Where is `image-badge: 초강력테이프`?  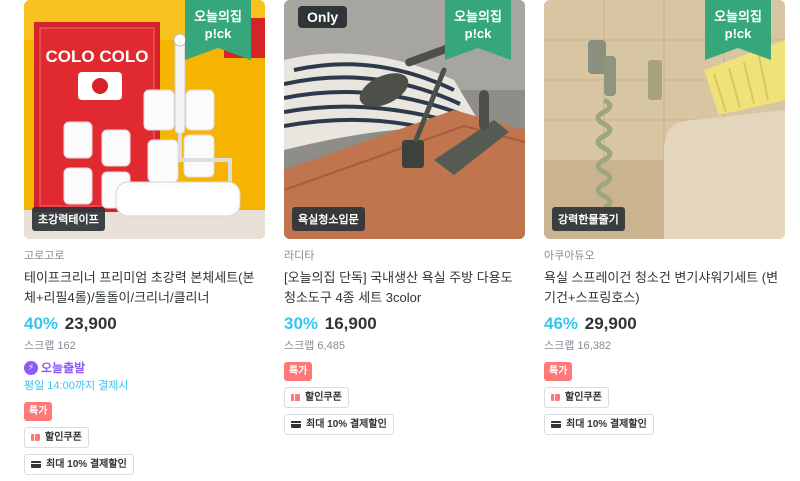 image-badge: 초강력테이프 is located at coordinates (68, 219).